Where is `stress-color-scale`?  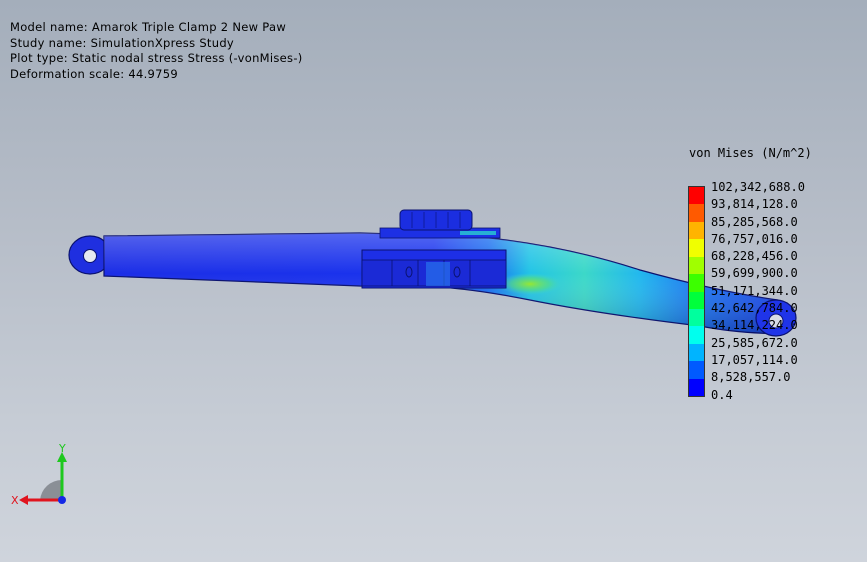 stress-color-scale is located at coordinates (696, 291).